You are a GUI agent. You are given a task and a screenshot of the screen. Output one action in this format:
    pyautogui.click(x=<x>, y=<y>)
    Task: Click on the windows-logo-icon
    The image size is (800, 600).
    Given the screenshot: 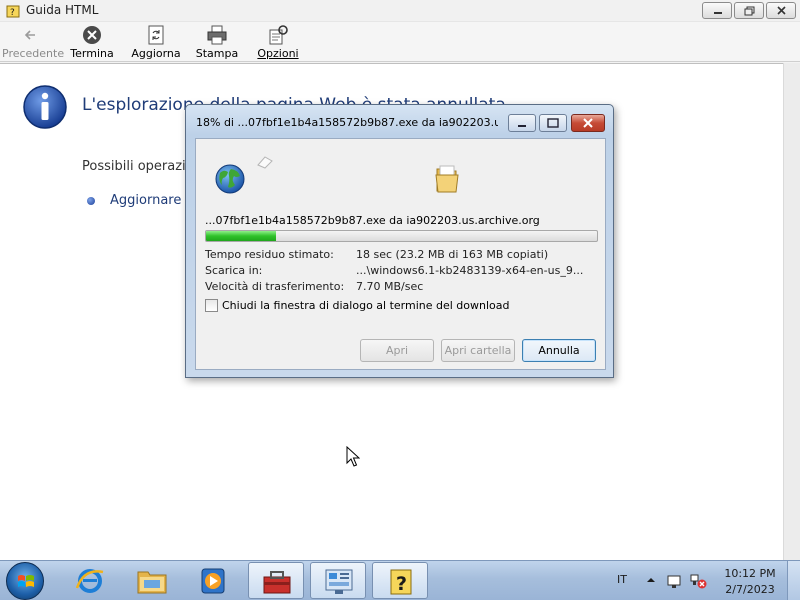 What is the action you would take?
    pyautogui.click(x=26, y=581)
    